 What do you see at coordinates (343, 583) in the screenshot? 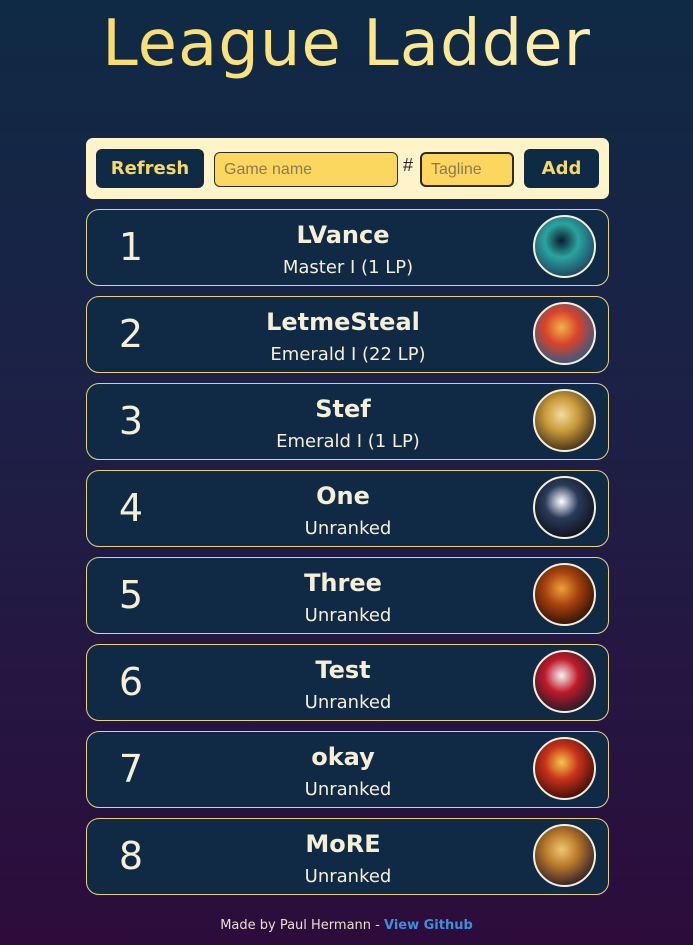
I see `player-name: Three` at bounding box center [343, 583].